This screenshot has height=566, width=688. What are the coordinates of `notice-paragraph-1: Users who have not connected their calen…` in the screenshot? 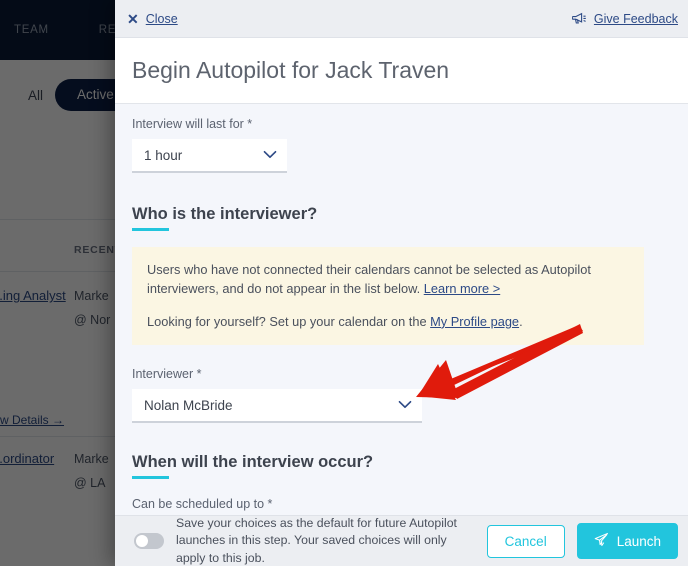 It's located at (388, 279).